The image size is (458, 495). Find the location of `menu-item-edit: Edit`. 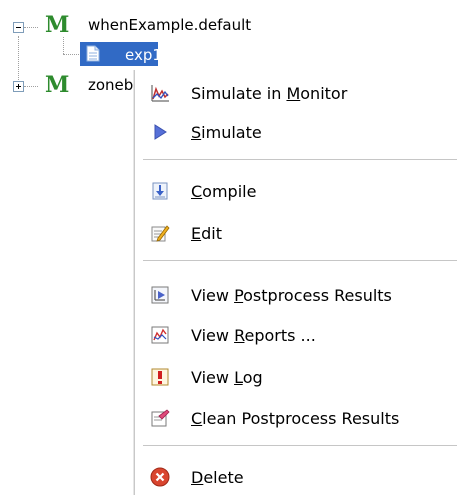

menu-item-edit: Edit is located at coordinates (296, 233).